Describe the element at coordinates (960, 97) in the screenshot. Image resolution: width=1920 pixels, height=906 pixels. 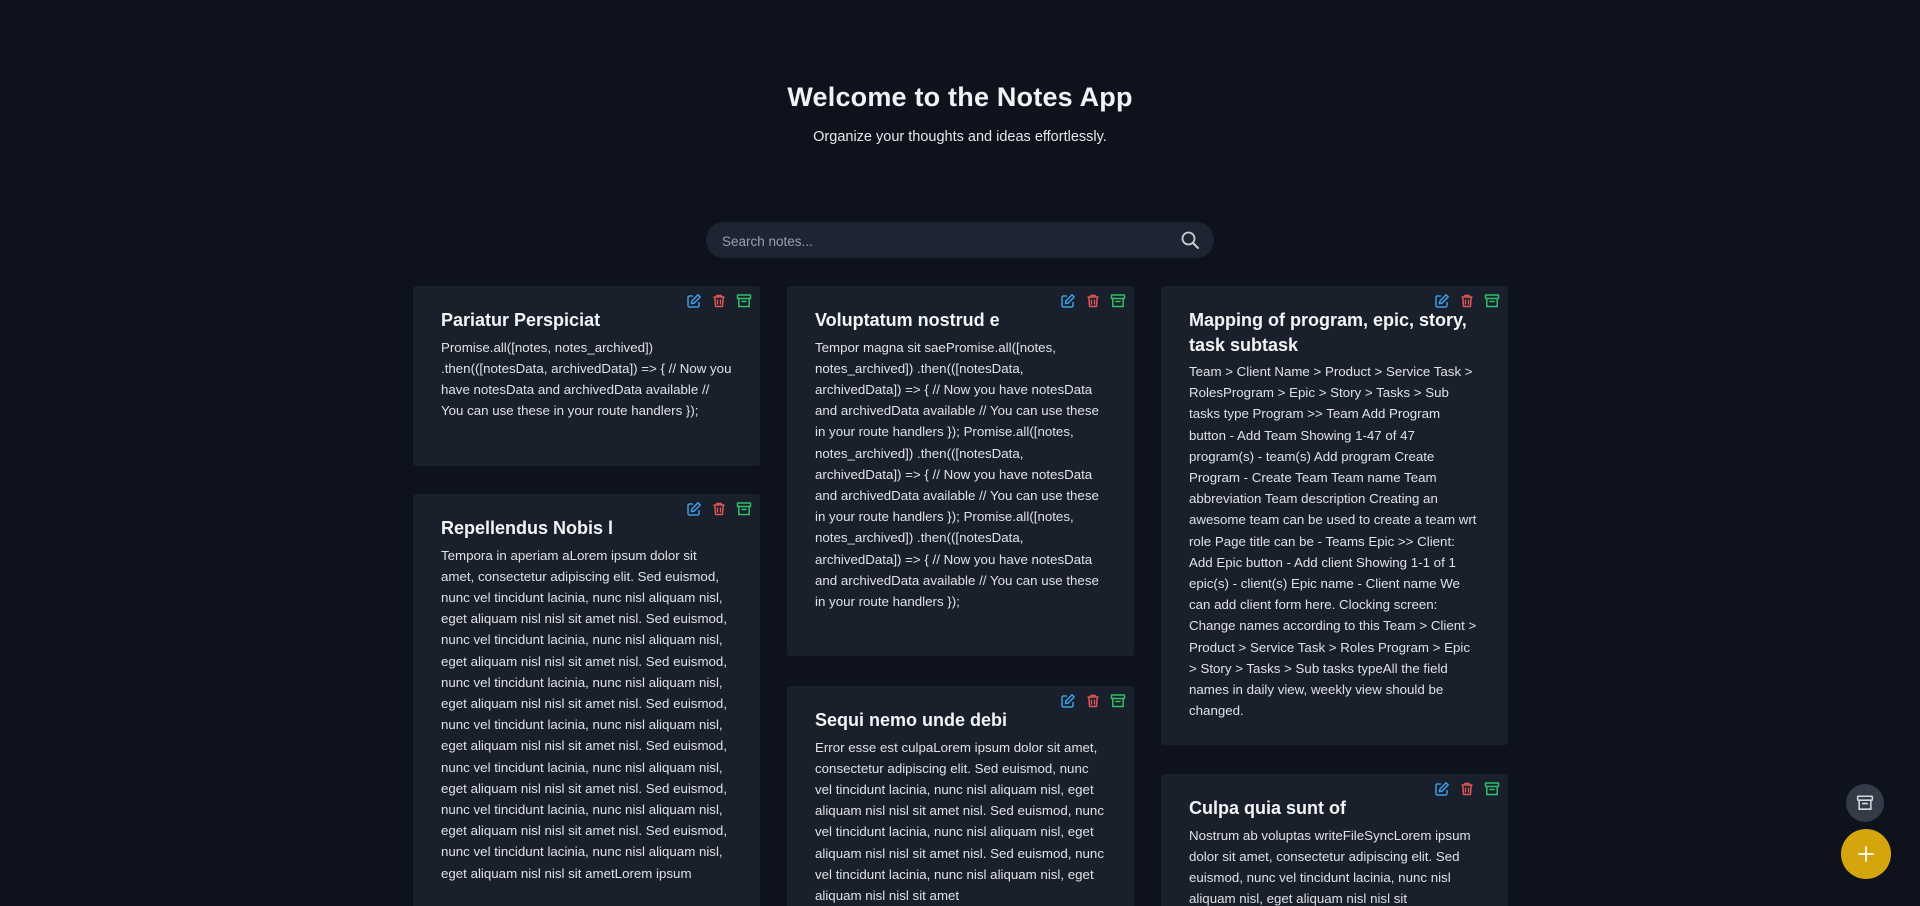
I see `page-title: Welcome to the Notes App` at that location.